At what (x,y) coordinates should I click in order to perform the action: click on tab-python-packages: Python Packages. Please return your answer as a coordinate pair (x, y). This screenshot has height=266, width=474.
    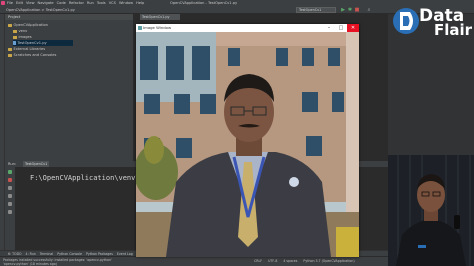
    Looking at the image, I should click on (99, 254).